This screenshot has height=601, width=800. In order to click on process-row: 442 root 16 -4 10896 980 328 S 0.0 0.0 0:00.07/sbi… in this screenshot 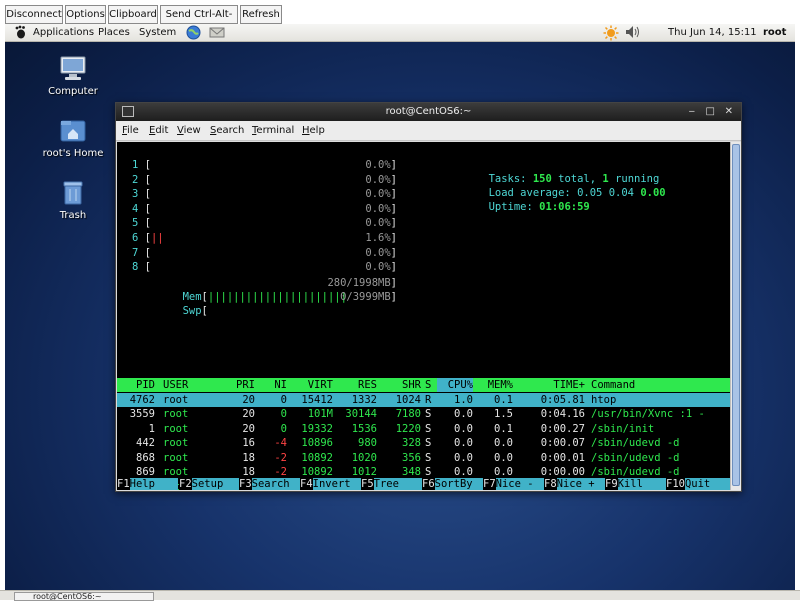, I will do `click(423, 443)`.